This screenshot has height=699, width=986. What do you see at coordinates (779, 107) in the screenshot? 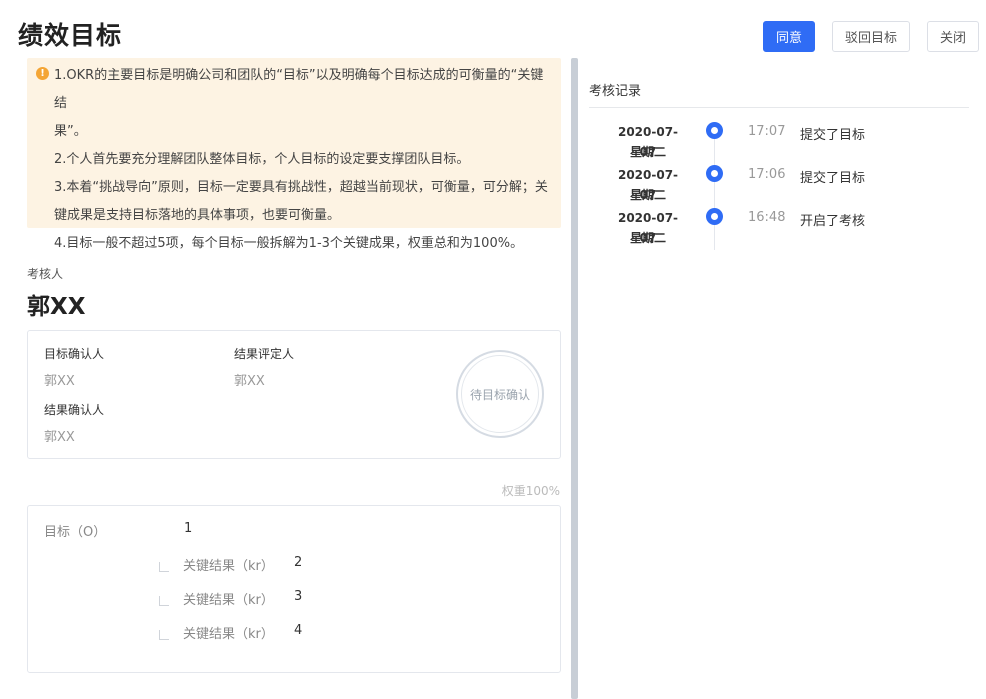
I see `records-divider` at bounding box center [779, 107].